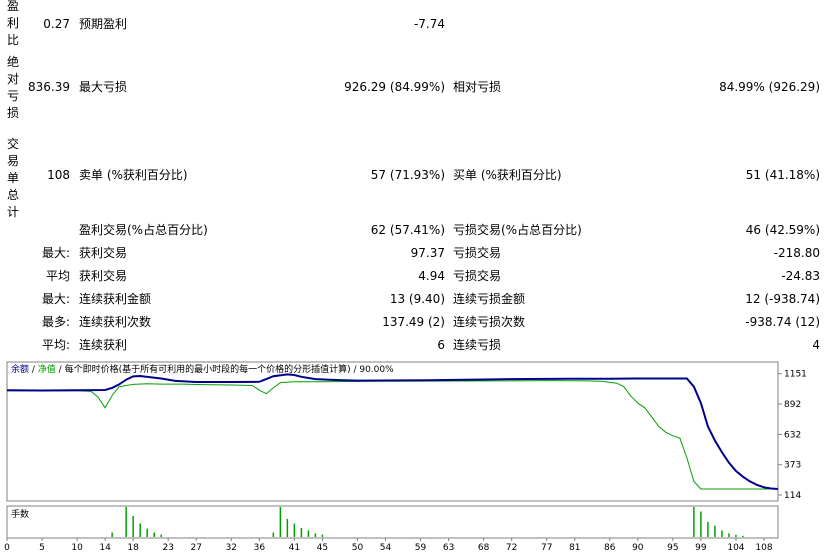  What do you see at coordinates (358, 548) in the screenshot?
I see `x-tick-label: 50` at bounding box center [358, 548].